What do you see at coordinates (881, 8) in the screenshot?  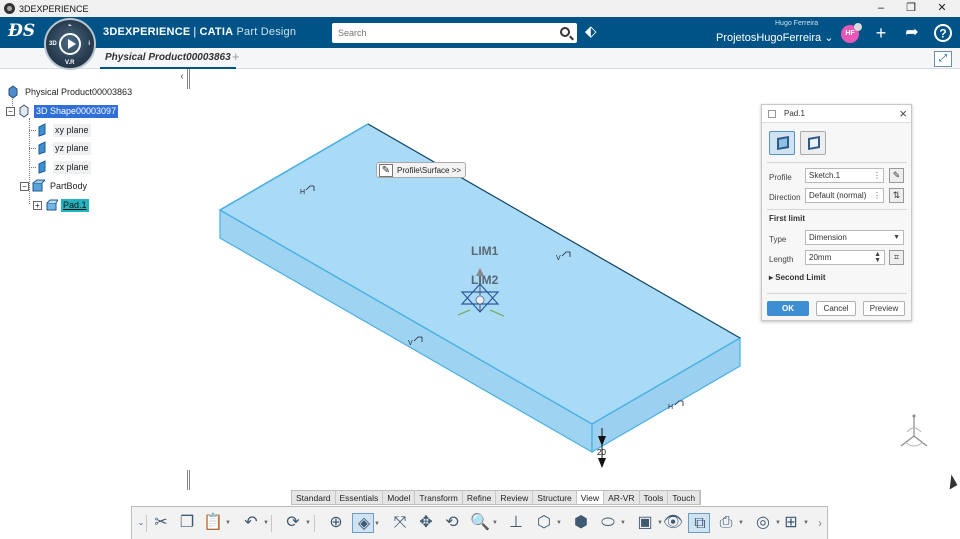 I see `minimize-button: –` at bounding box center [881, 8].